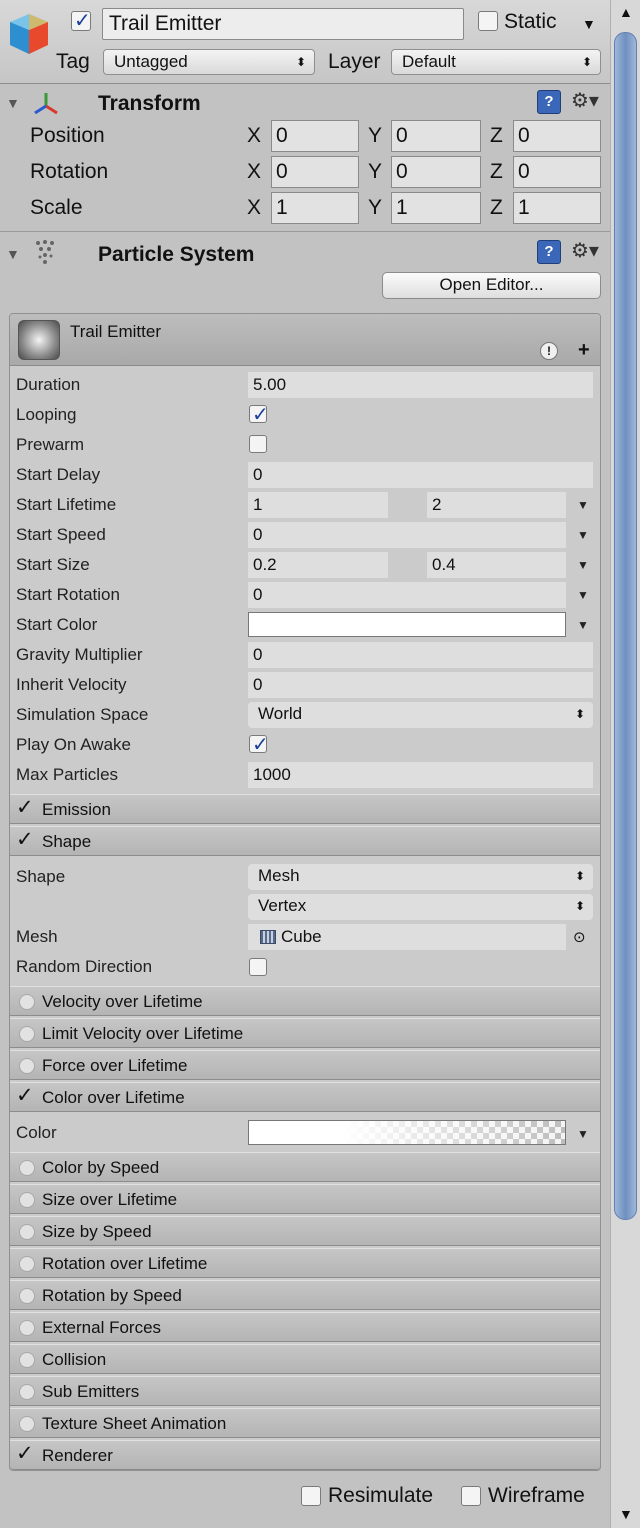 The image size is (640, 1528). Describe the element at coordinates (305, 1455) in the screenshot. I see `module-renderer: ✓ Renderer` at that location.